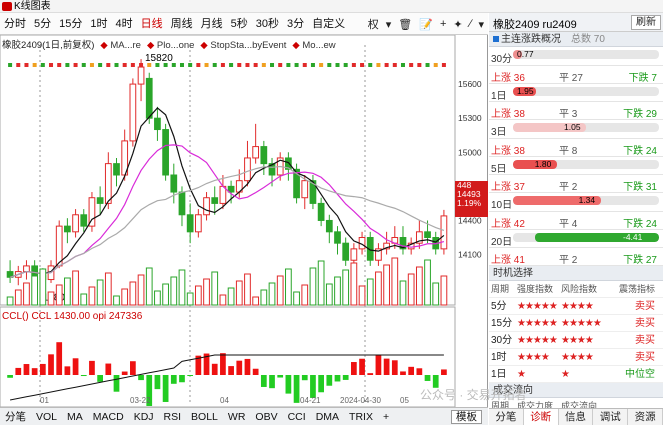 The image size is (663, 425). Describe the element at coordinates (405, 24) in the screenshot. I see `toolbar-tool-icon: 🗑` at that location.